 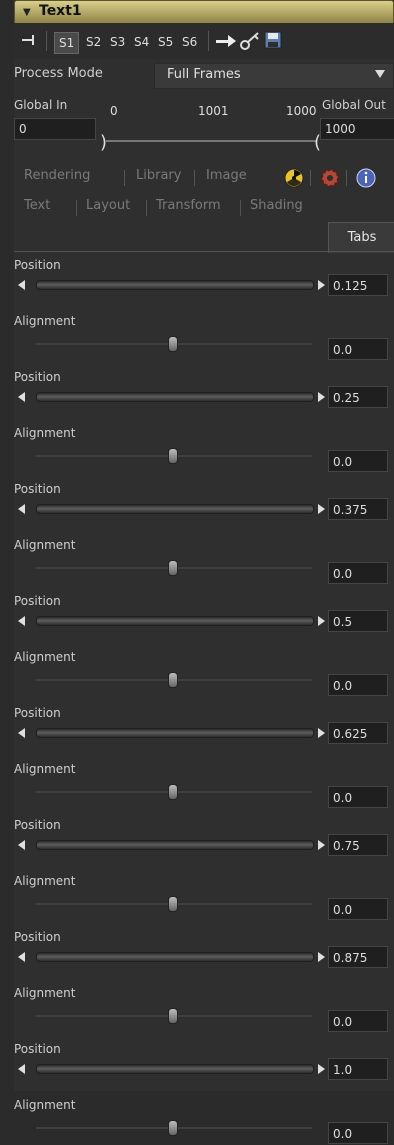 I want to click on tab-text: Text, so click(x=37, y=205).